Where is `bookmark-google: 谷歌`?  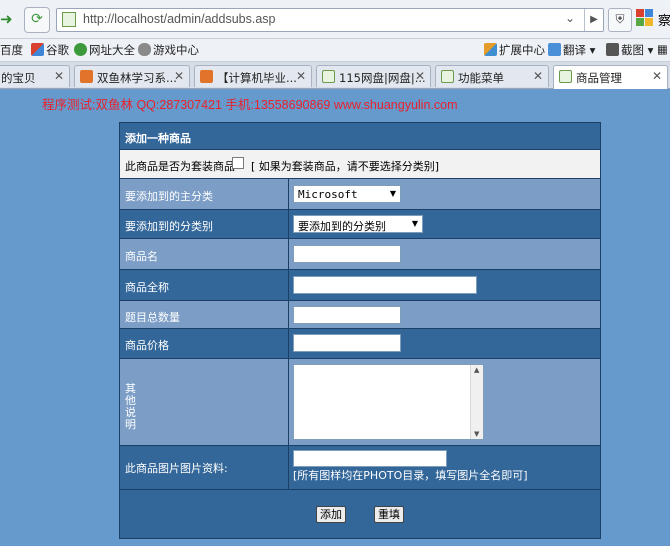 bookmark-google: 谷歌 is located at coordinates (50, 50).